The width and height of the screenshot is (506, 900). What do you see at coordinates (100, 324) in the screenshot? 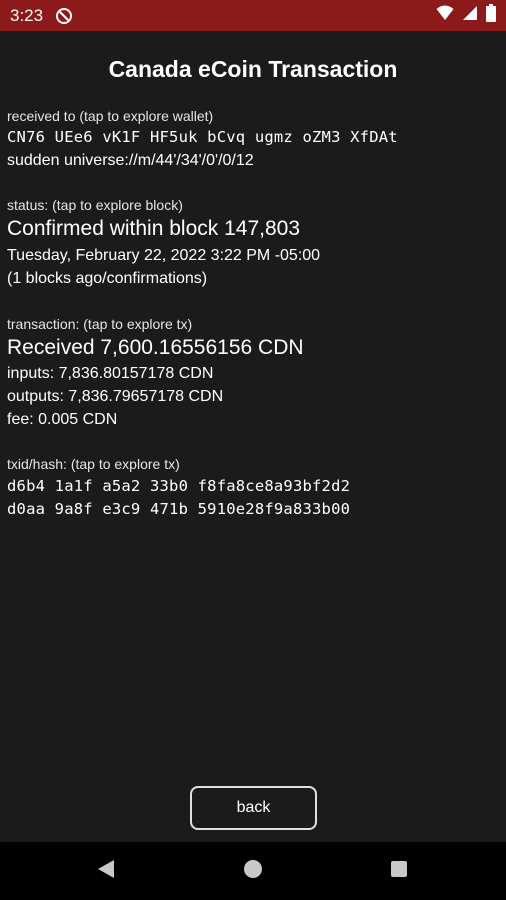
I see `transaction-label: transaction: (tap to explore tx)` at bounding box center [100, 324].